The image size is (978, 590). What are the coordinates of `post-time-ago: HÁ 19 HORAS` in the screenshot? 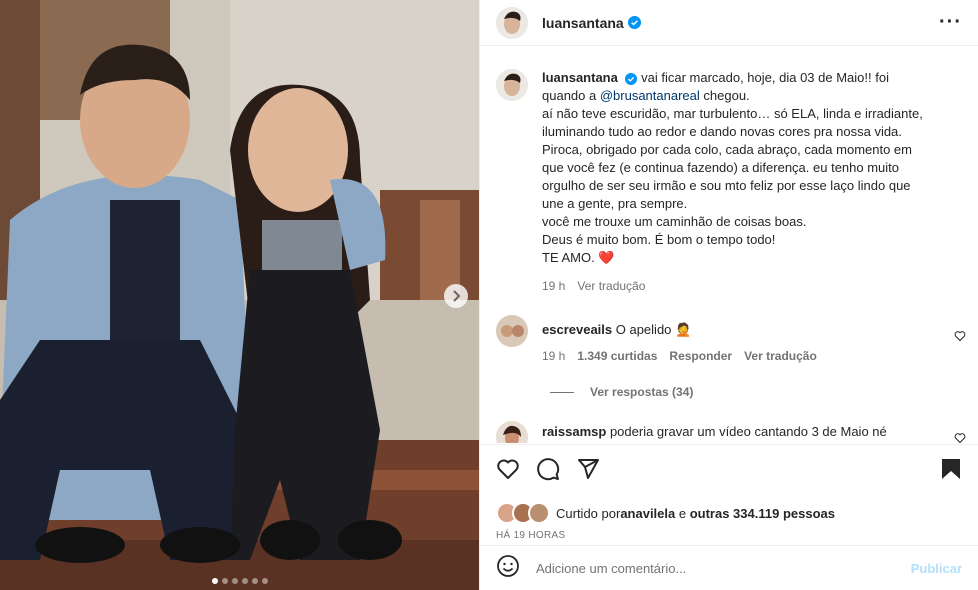 It's located at (729, 535).